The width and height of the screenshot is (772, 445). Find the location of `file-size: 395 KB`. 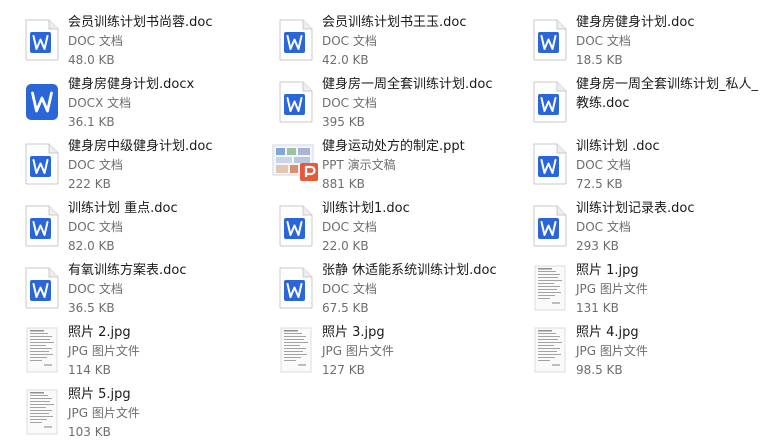

file-size: 395 KB is located at coordinates (343, 122).